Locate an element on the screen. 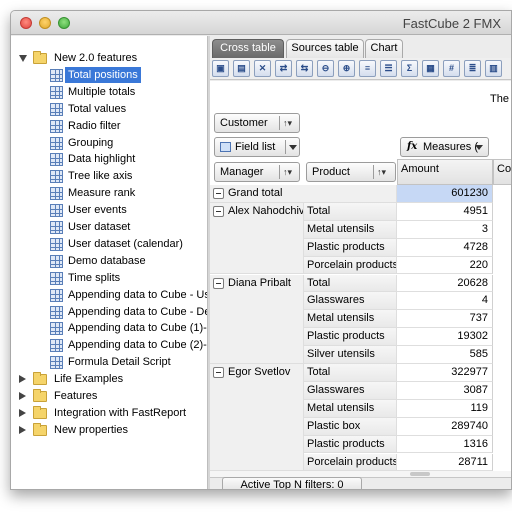 The image size is (512, 512). amount-column-header: Amount is located at coordinates (445, 172).